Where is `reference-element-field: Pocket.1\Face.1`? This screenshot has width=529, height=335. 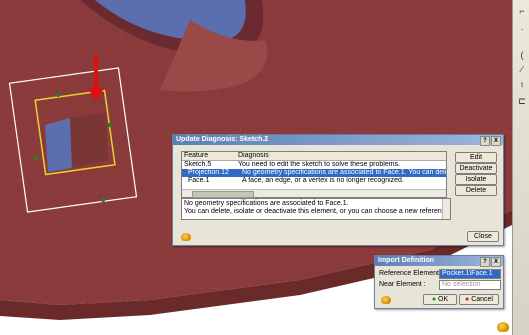 reference-element-field: Pocket.1\Face.1 is located at coordinates (470, 274).